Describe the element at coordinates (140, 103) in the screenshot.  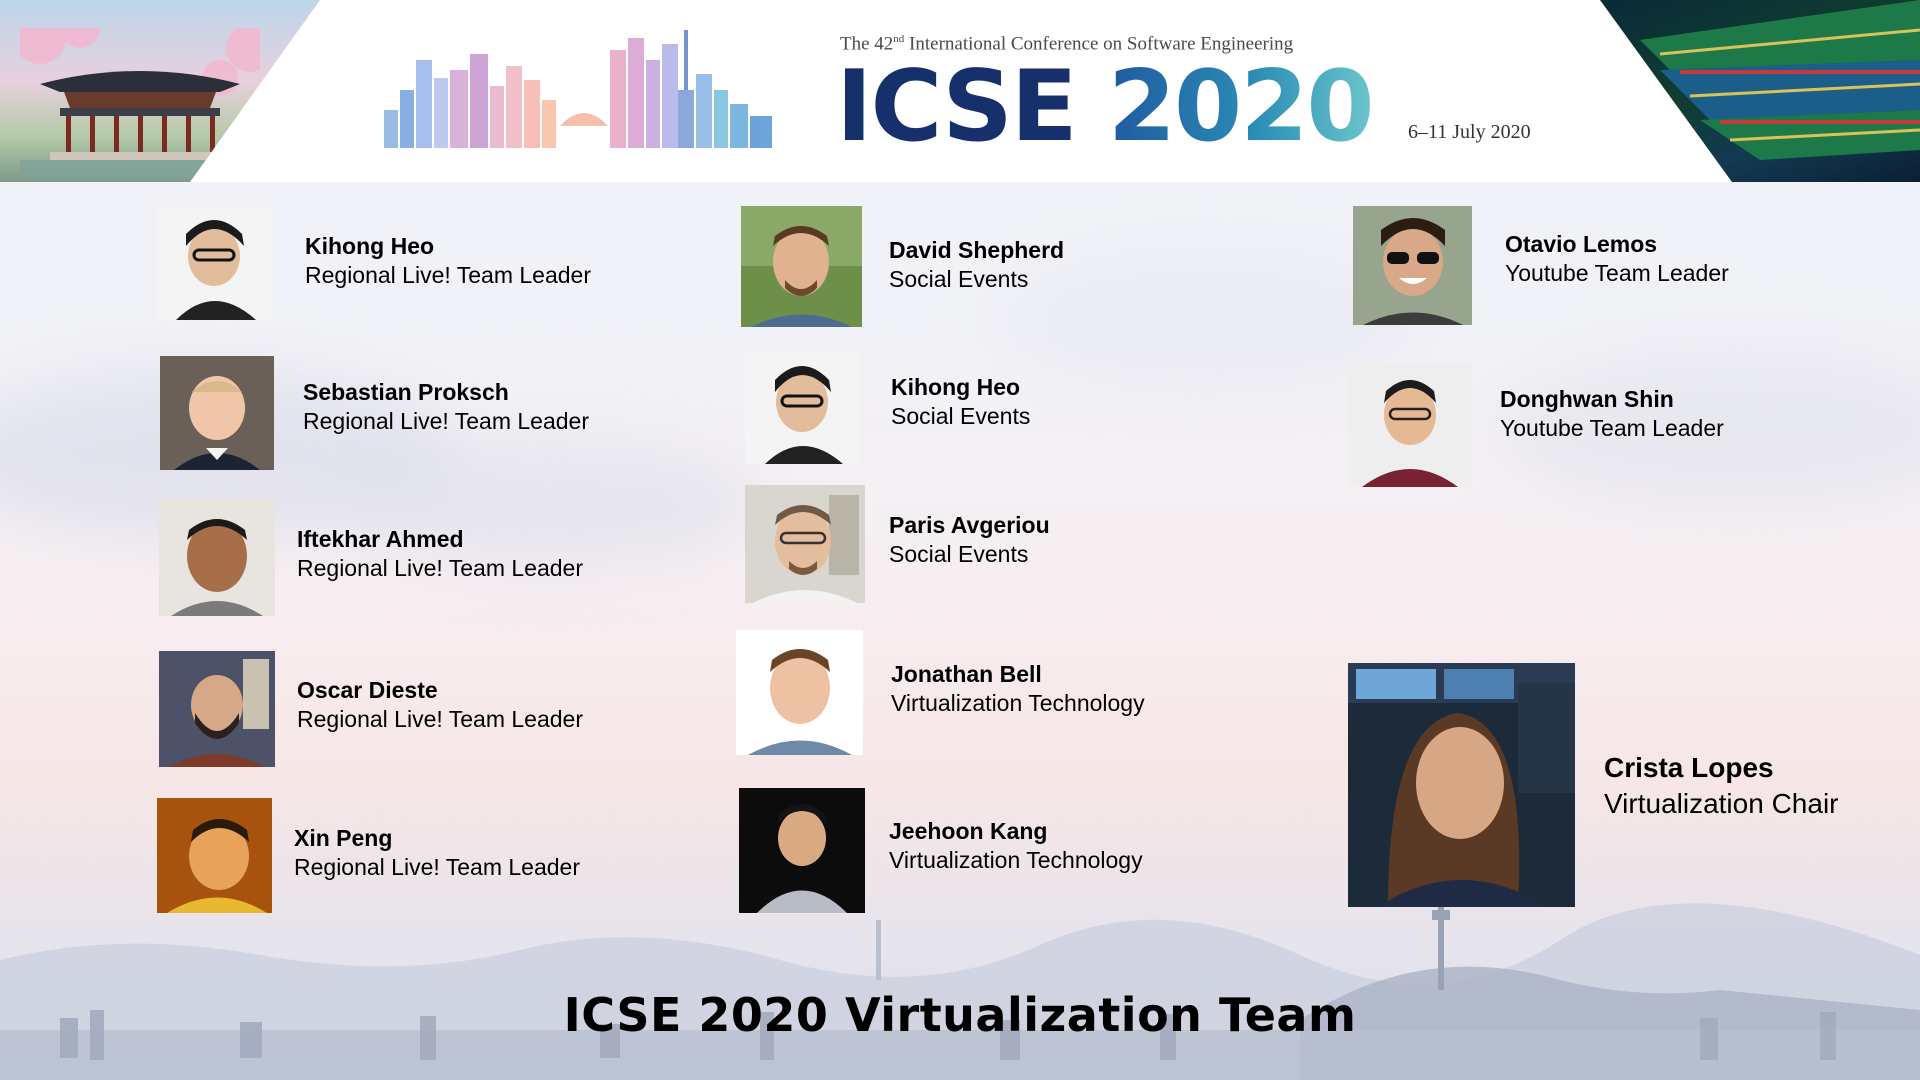
I see `pavilion-icon` at that location.